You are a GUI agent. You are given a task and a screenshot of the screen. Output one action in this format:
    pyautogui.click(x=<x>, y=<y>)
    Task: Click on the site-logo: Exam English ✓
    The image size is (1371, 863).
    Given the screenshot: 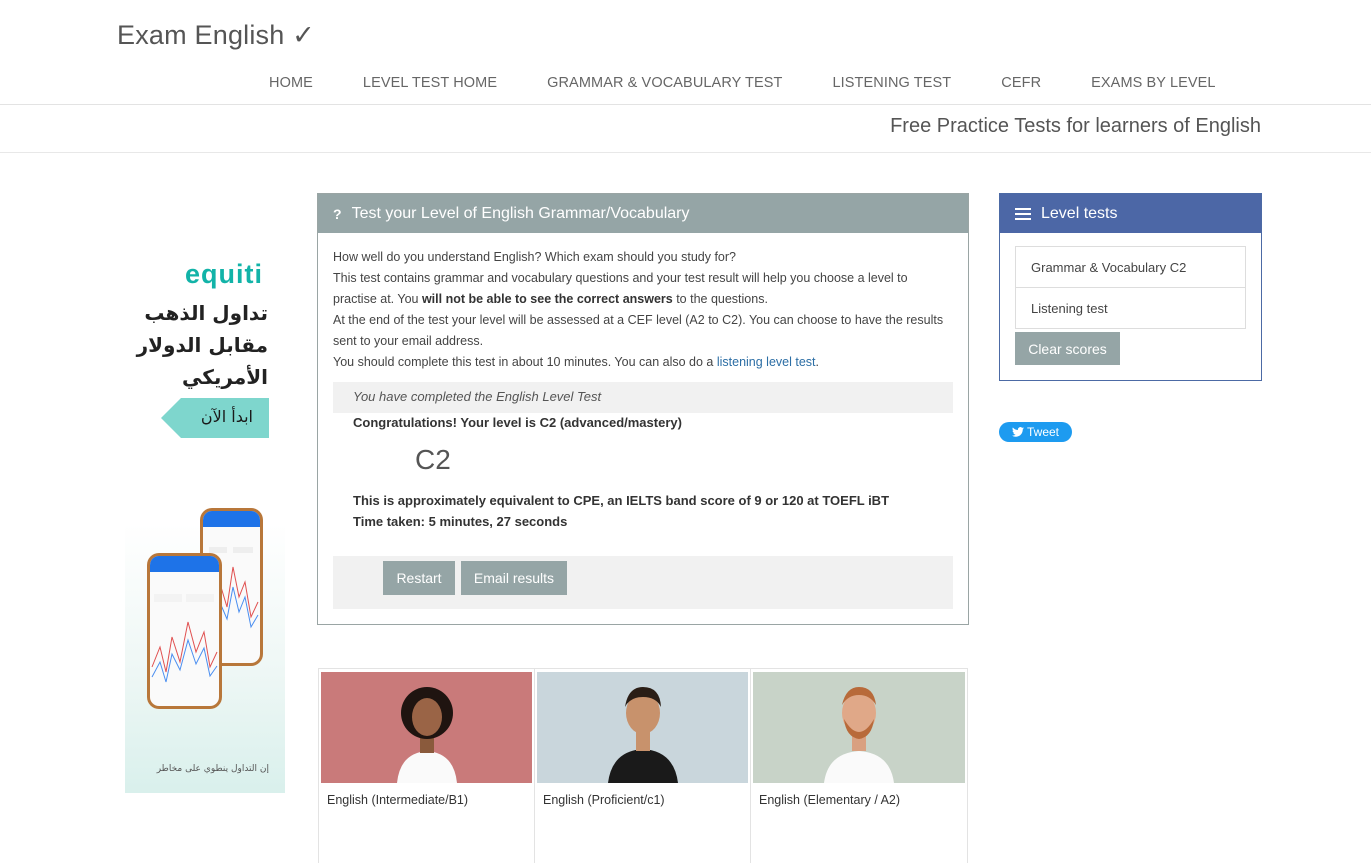 What is the action you would take?
    pyautogui.click(x=216, y=35)
    